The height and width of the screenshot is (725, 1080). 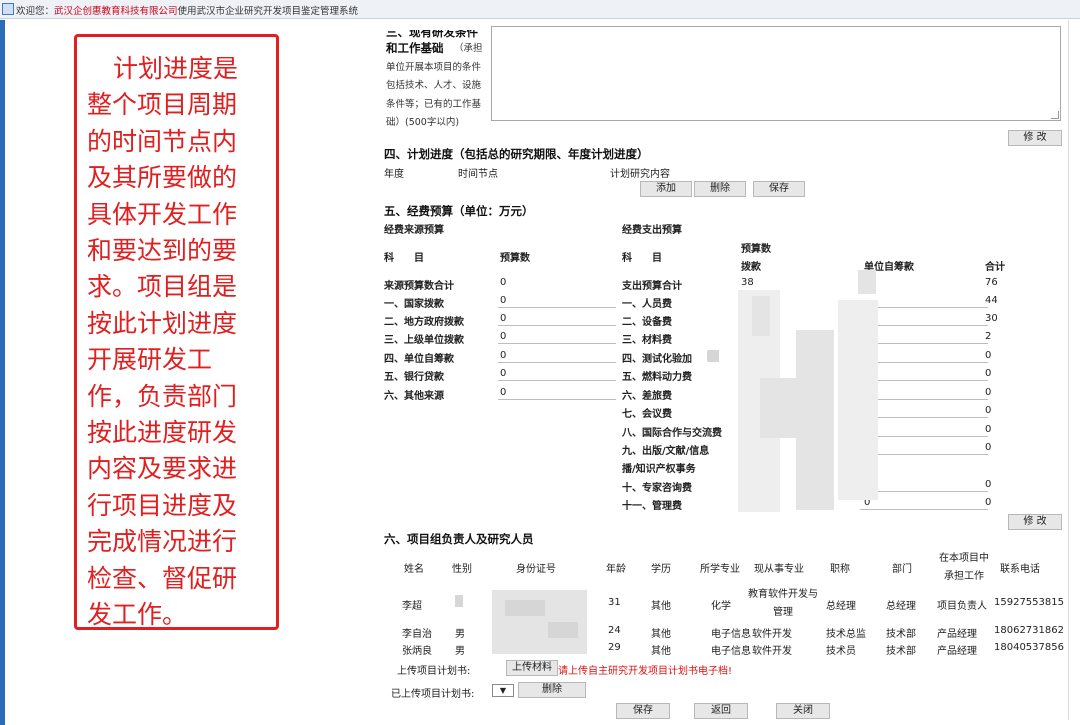 I want to click on expense-row-total: 76, so click(x=991, y=282).